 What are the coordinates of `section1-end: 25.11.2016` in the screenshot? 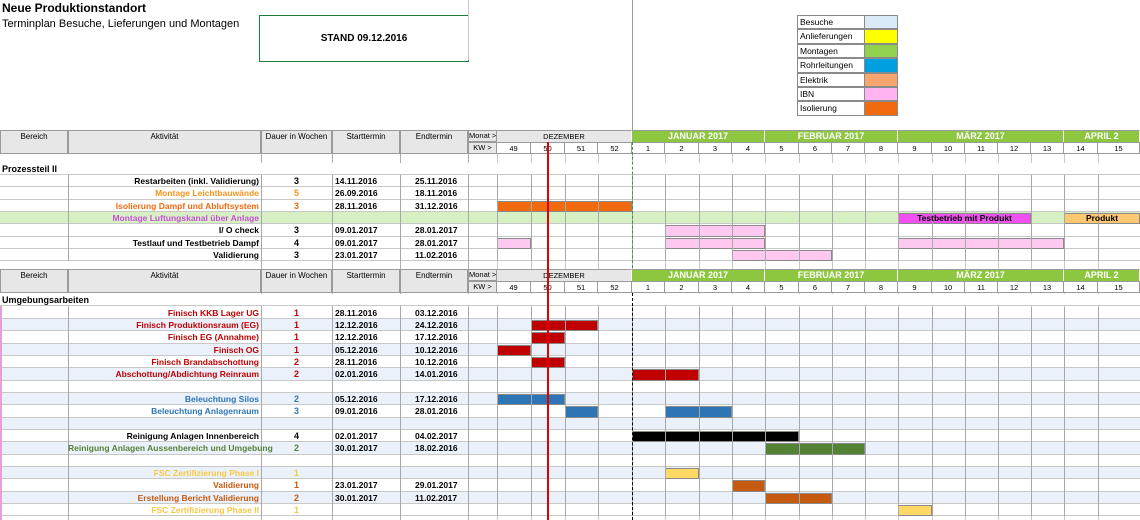 It's located at (436, 181).